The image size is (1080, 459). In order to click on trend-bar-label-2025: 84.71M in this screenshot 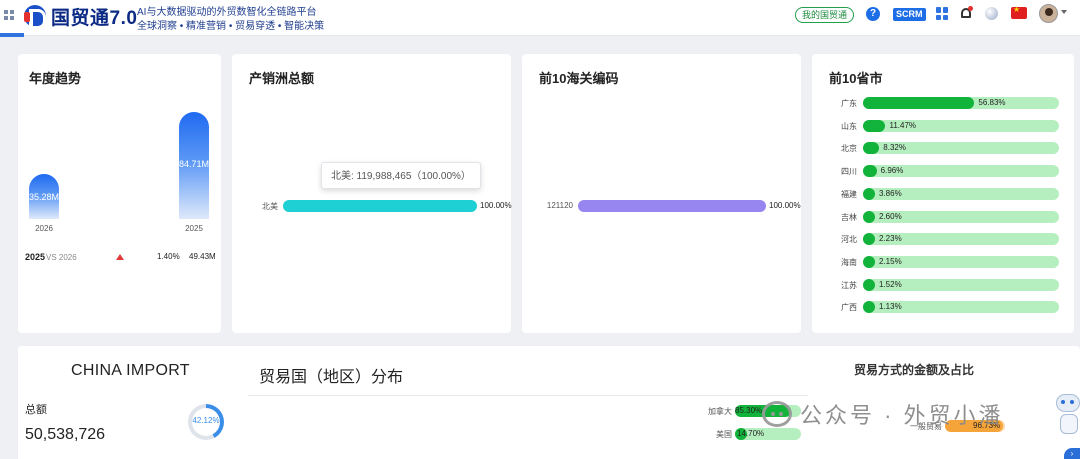, I will do `click(194, 164)`.